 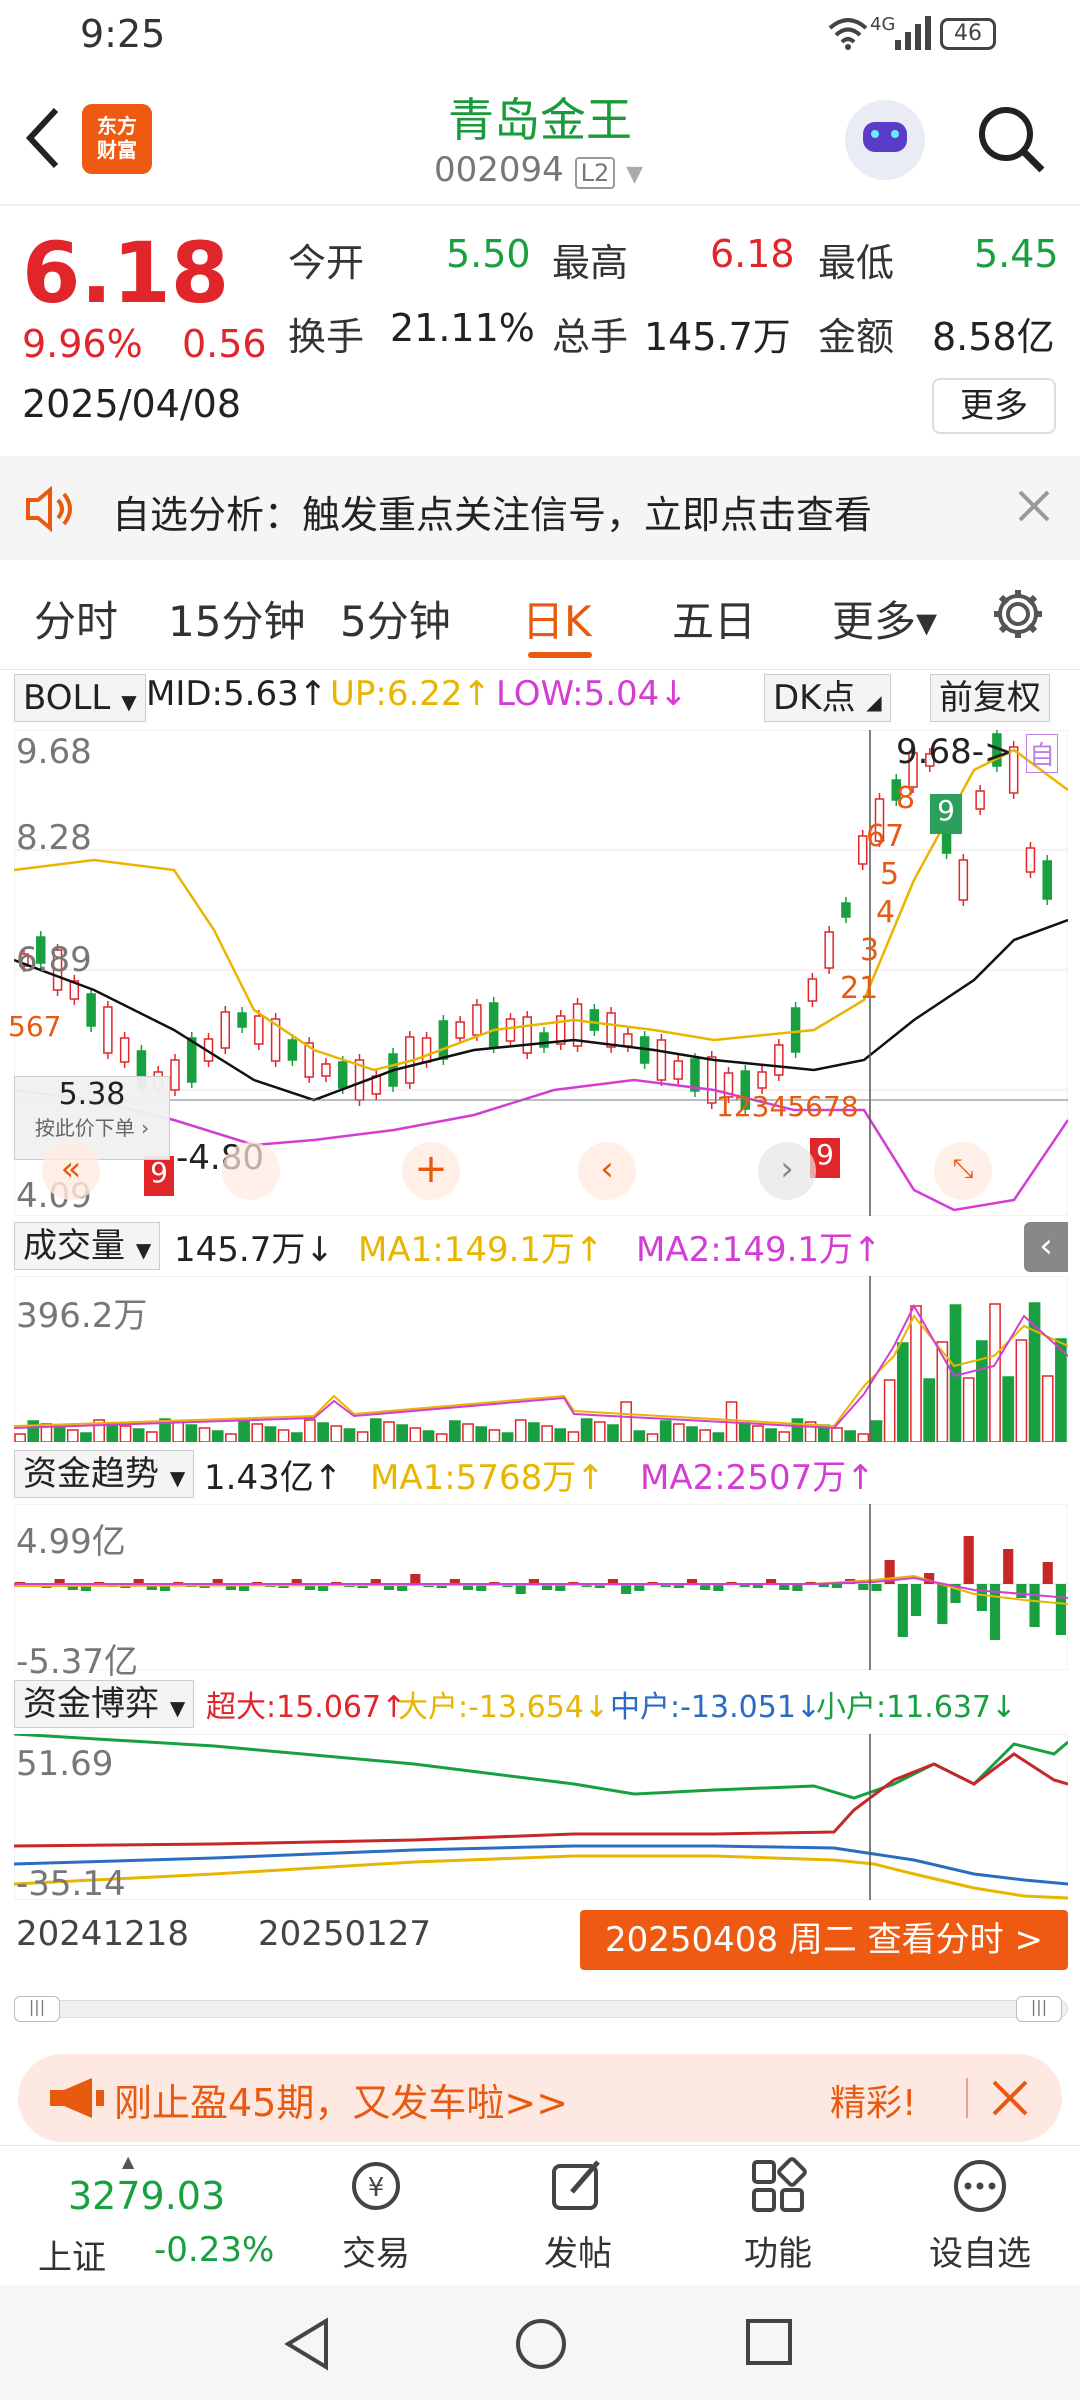 What do you see at coordinates (431, 1171) in the screenshot?
I see `zoom-in-icon: +` at bounding box center [431, 1171].